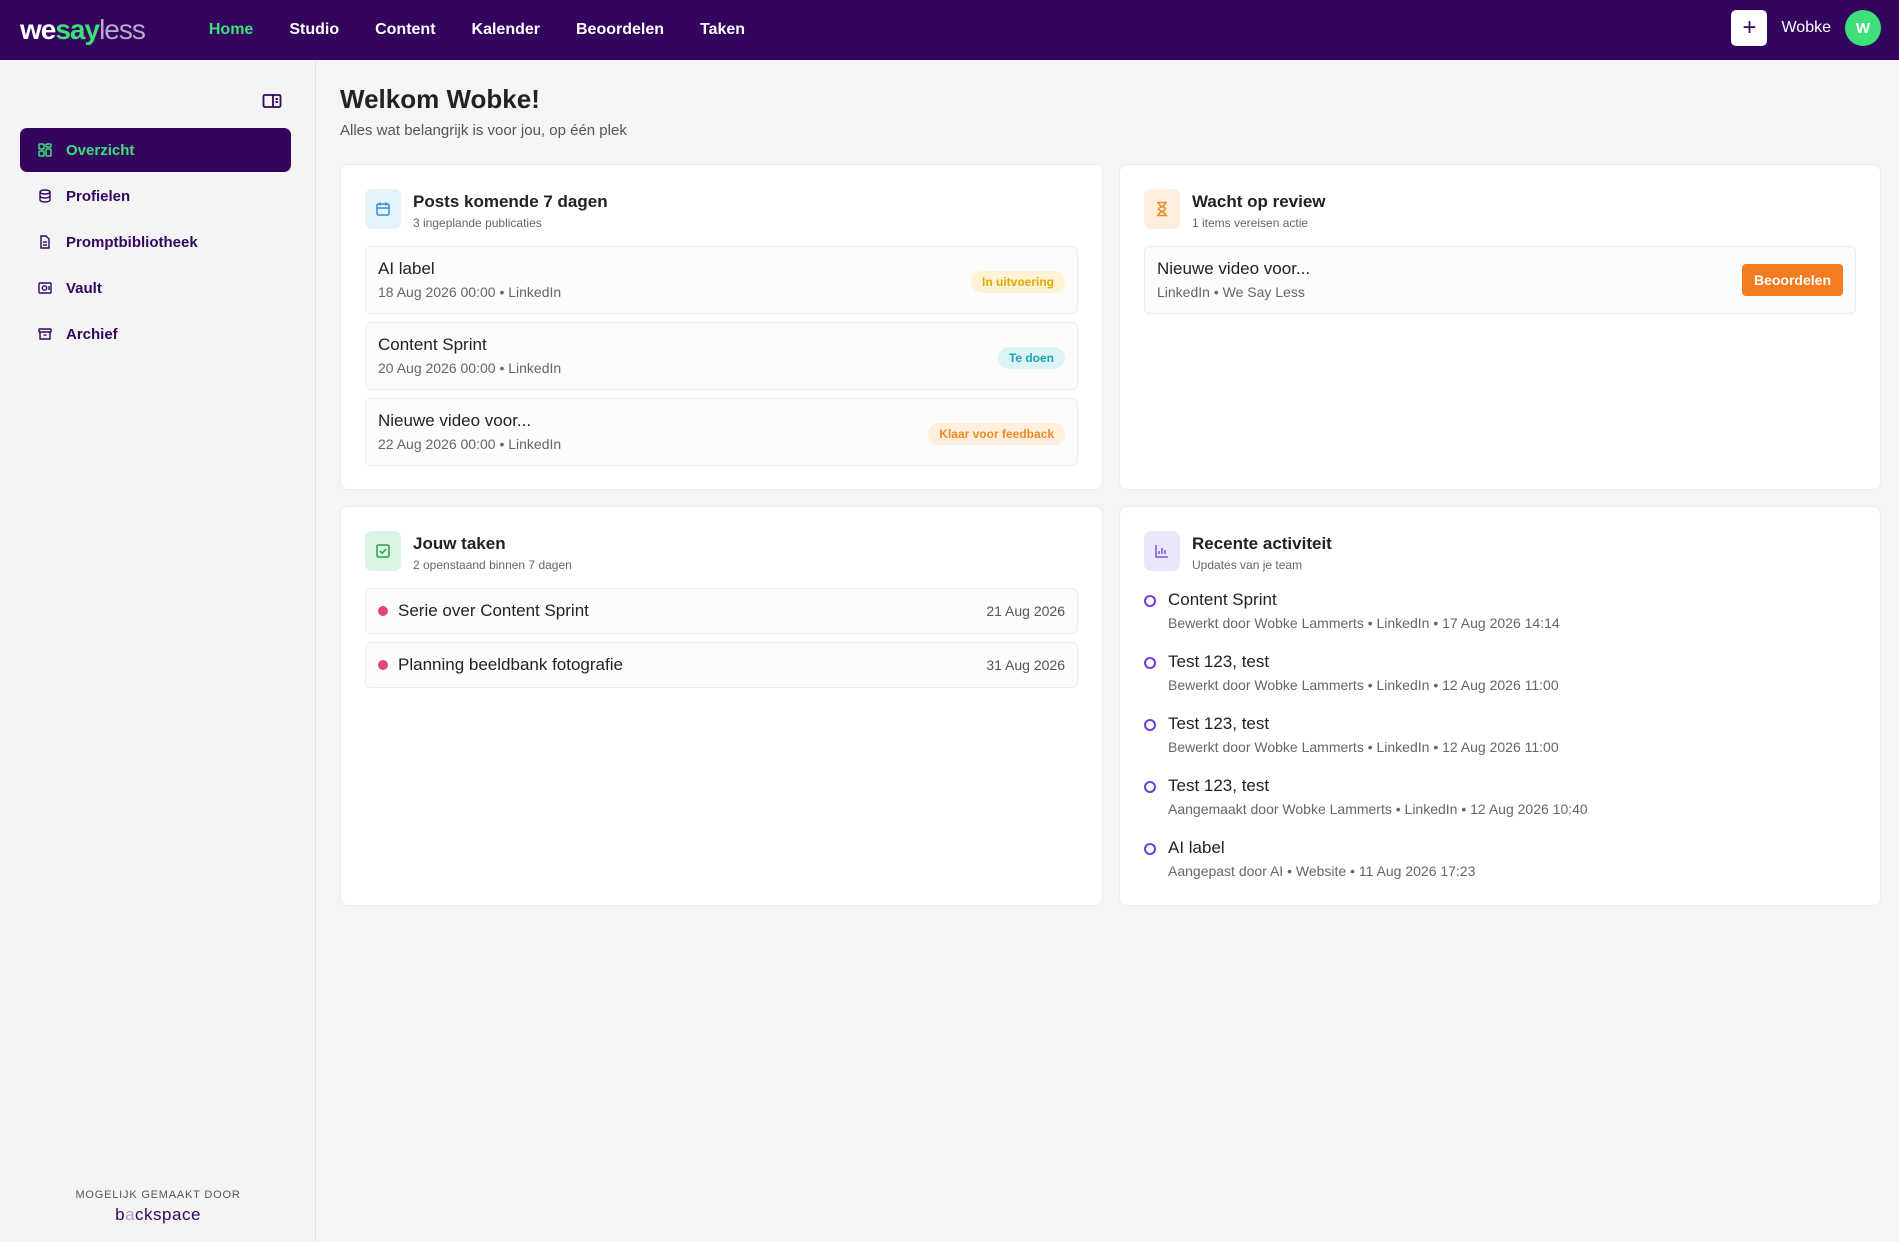 The width and height of the screenshot is (1899, 1242). What do you see at coordinates (406, 268) in the screenshot?
I see `post-title: AI label` at bounding box center [406, 268].